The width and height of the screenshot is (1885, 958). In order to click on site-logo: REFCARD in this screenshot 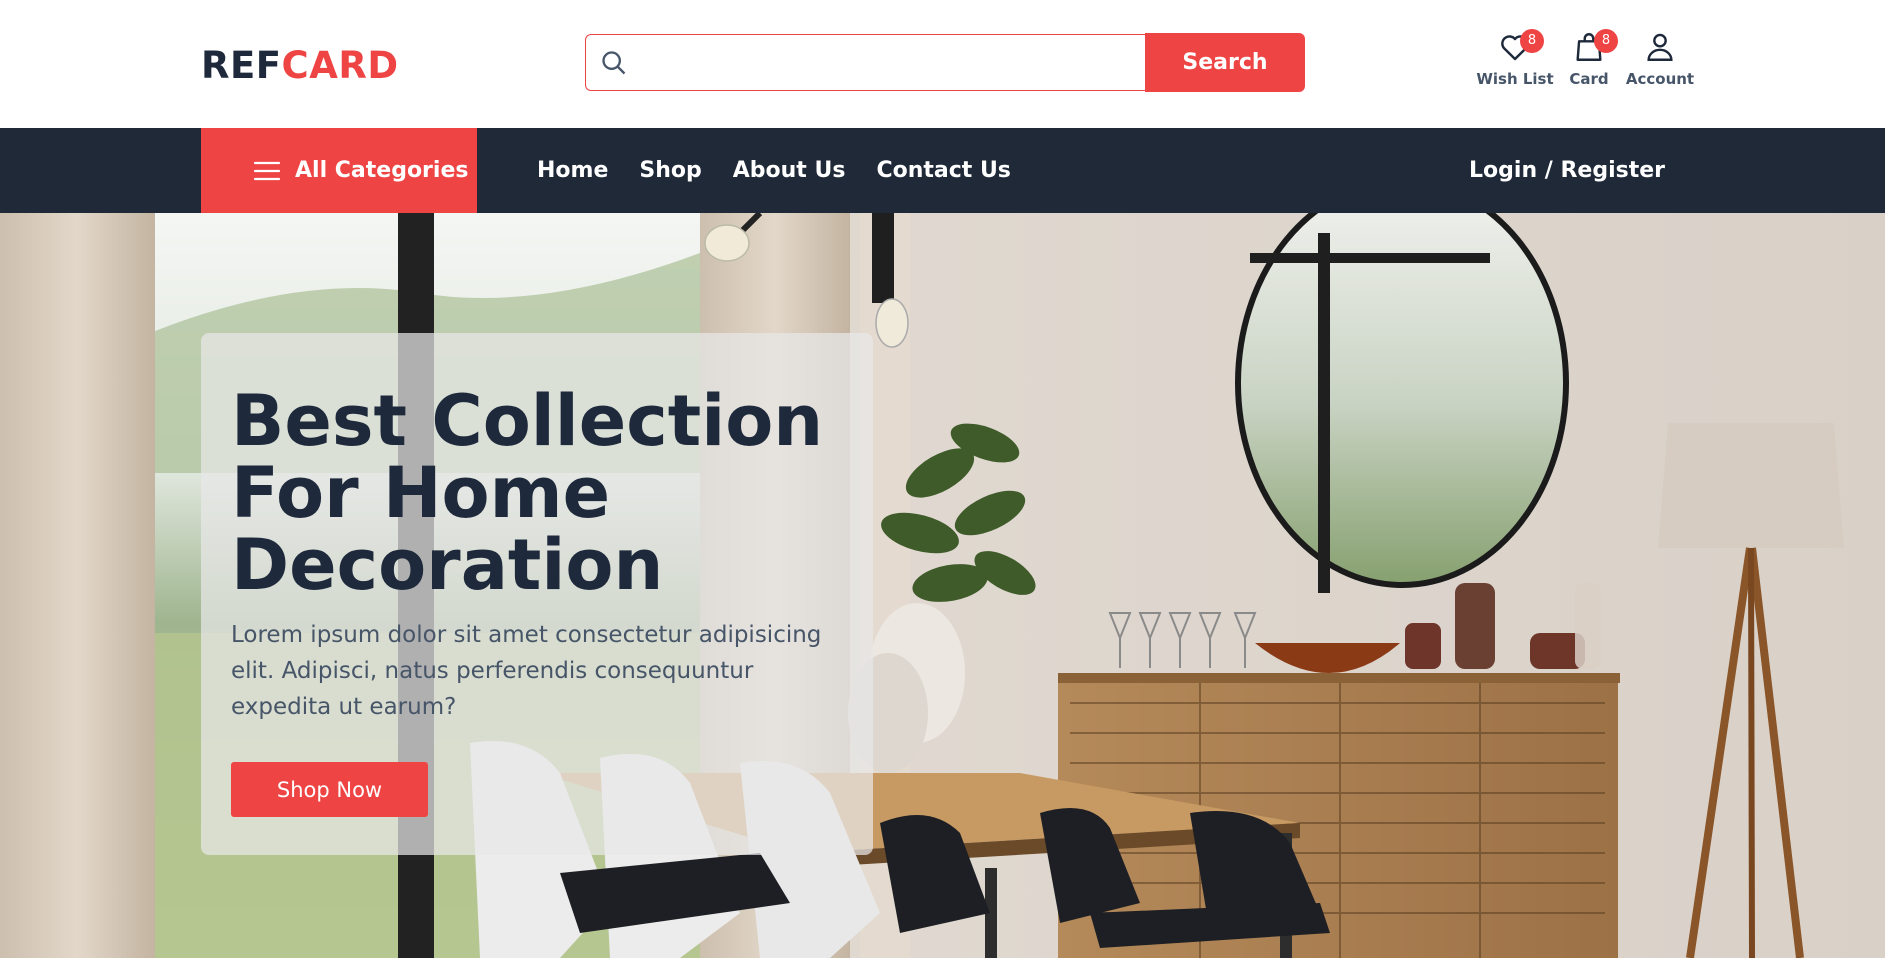, I will do `click(300, 65)`.